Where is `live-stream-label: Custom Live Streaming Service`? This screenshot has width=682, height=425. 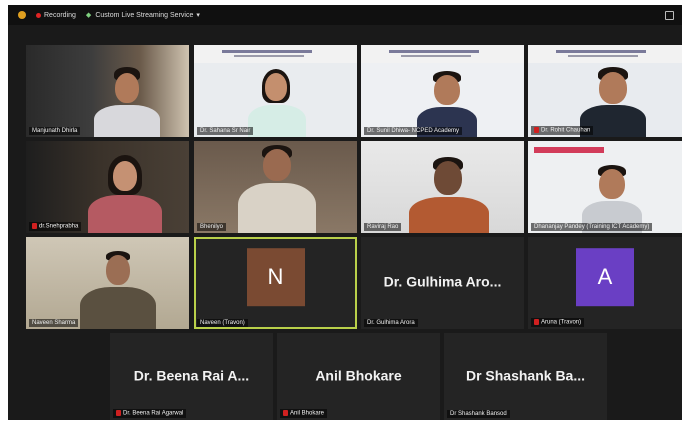 live-stream-label: Custom Live Streaming Service is located at coordinates (144, 15).